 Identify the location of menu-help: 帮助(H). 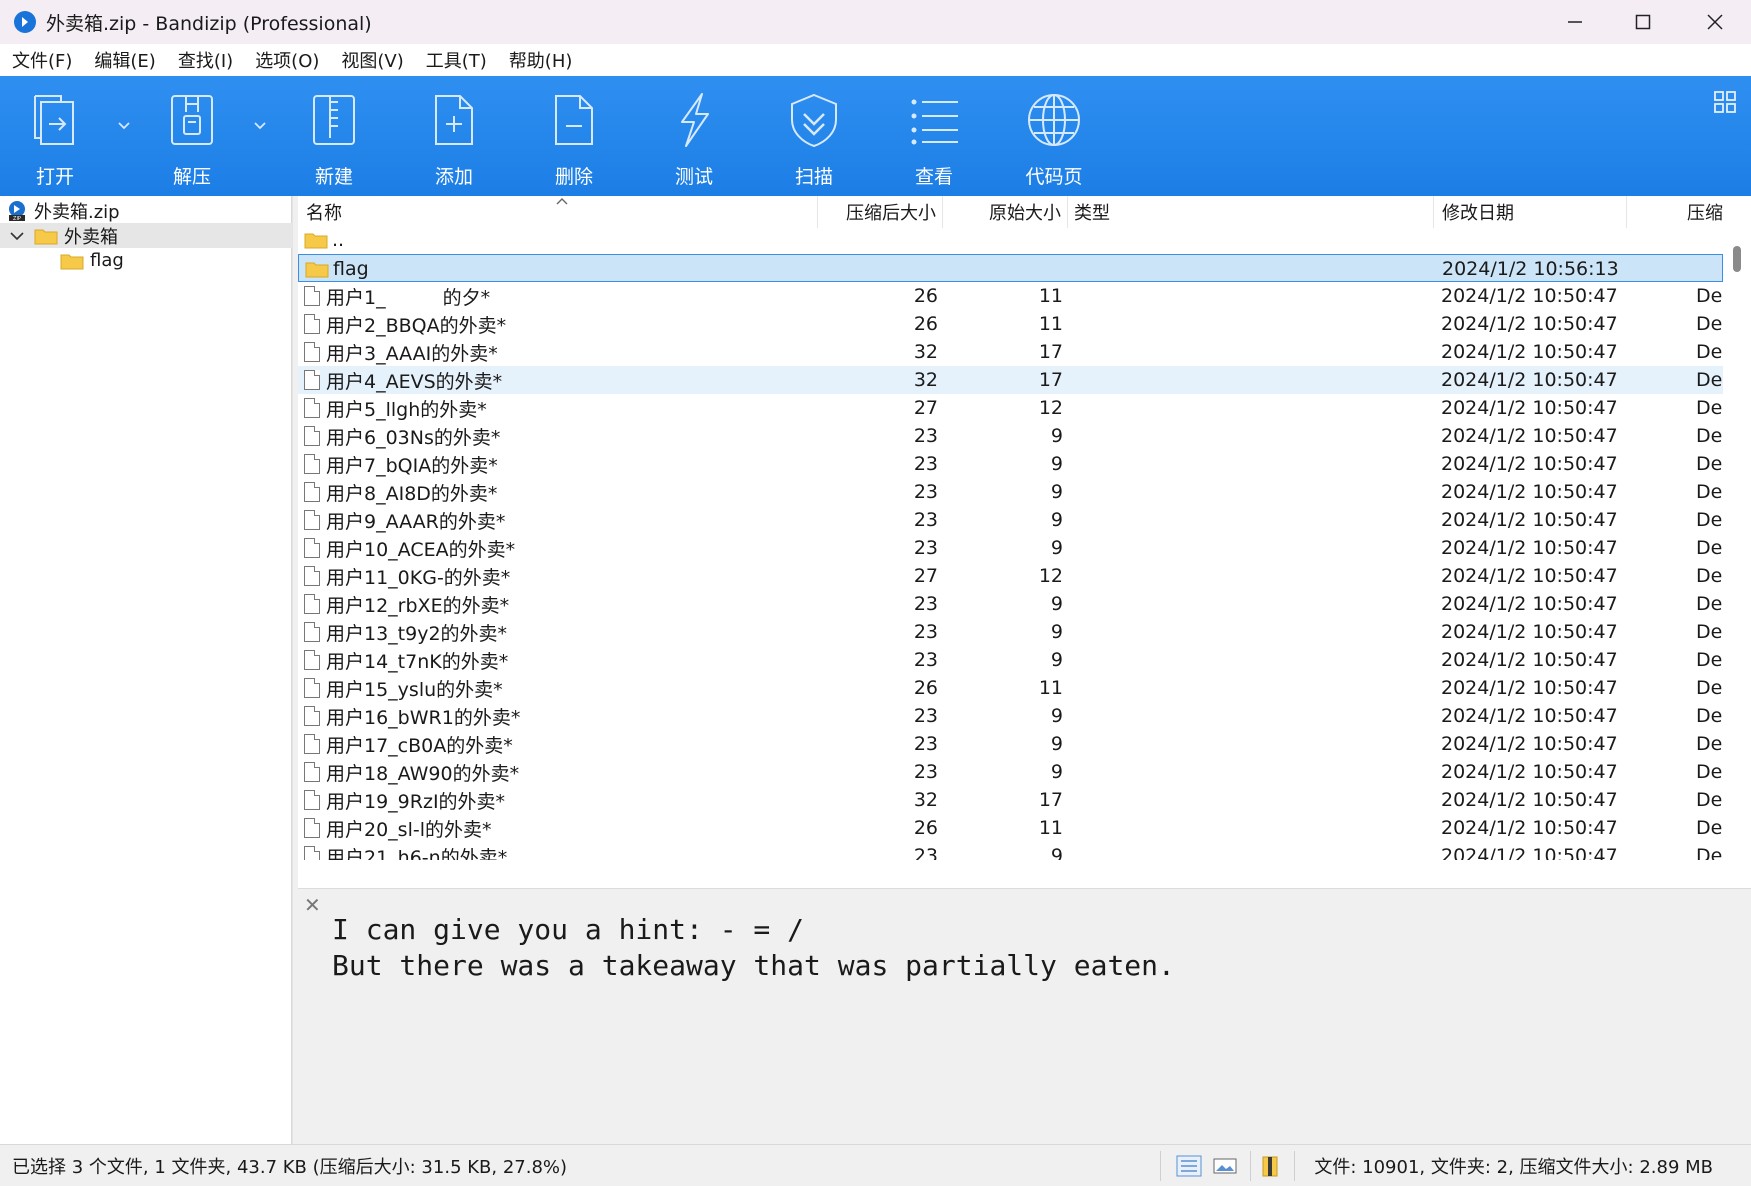
(541, 60).